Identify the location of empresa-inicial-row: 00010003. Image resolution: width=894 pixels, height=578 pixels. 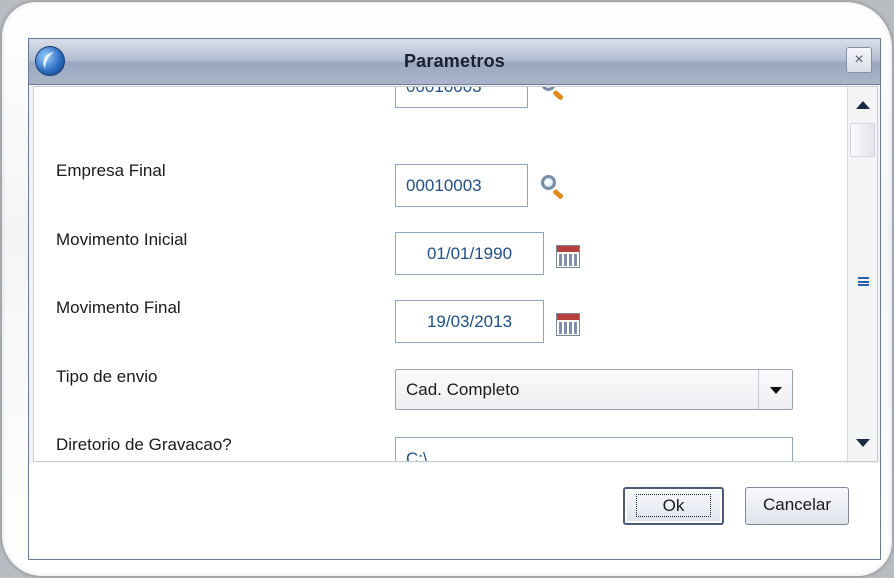
(440, 101).